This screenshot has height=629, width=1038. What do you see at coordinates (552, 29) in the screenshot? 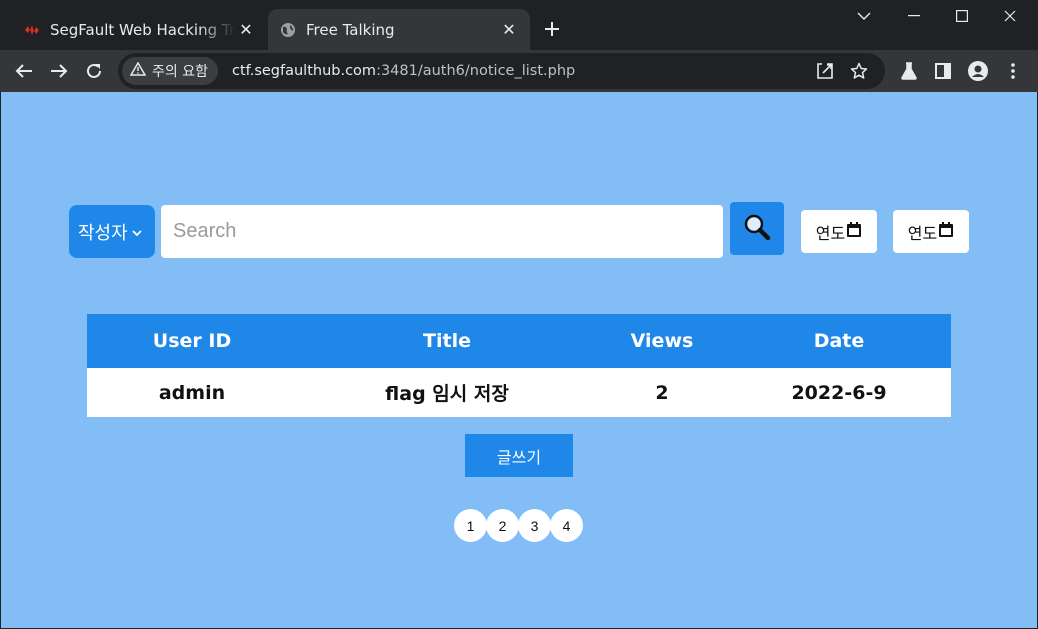
I see `new-tab-button` at bounding box center [552, 29].